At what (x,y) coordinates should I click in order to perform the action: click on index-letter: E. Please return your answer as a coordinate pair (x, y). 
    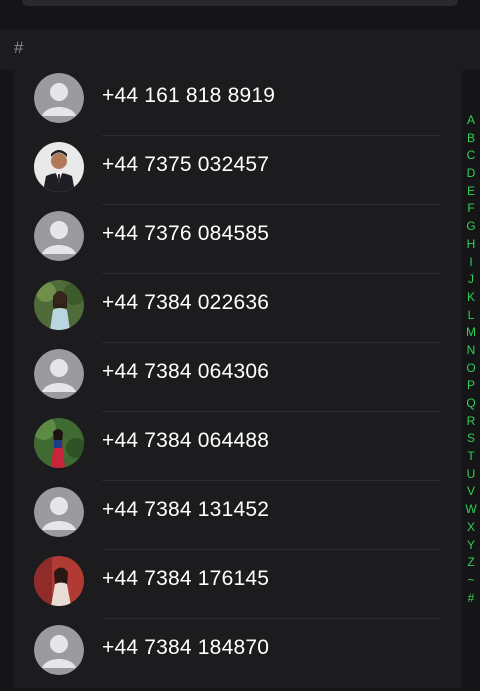
    Looking at the image, I should click on (471, 192).